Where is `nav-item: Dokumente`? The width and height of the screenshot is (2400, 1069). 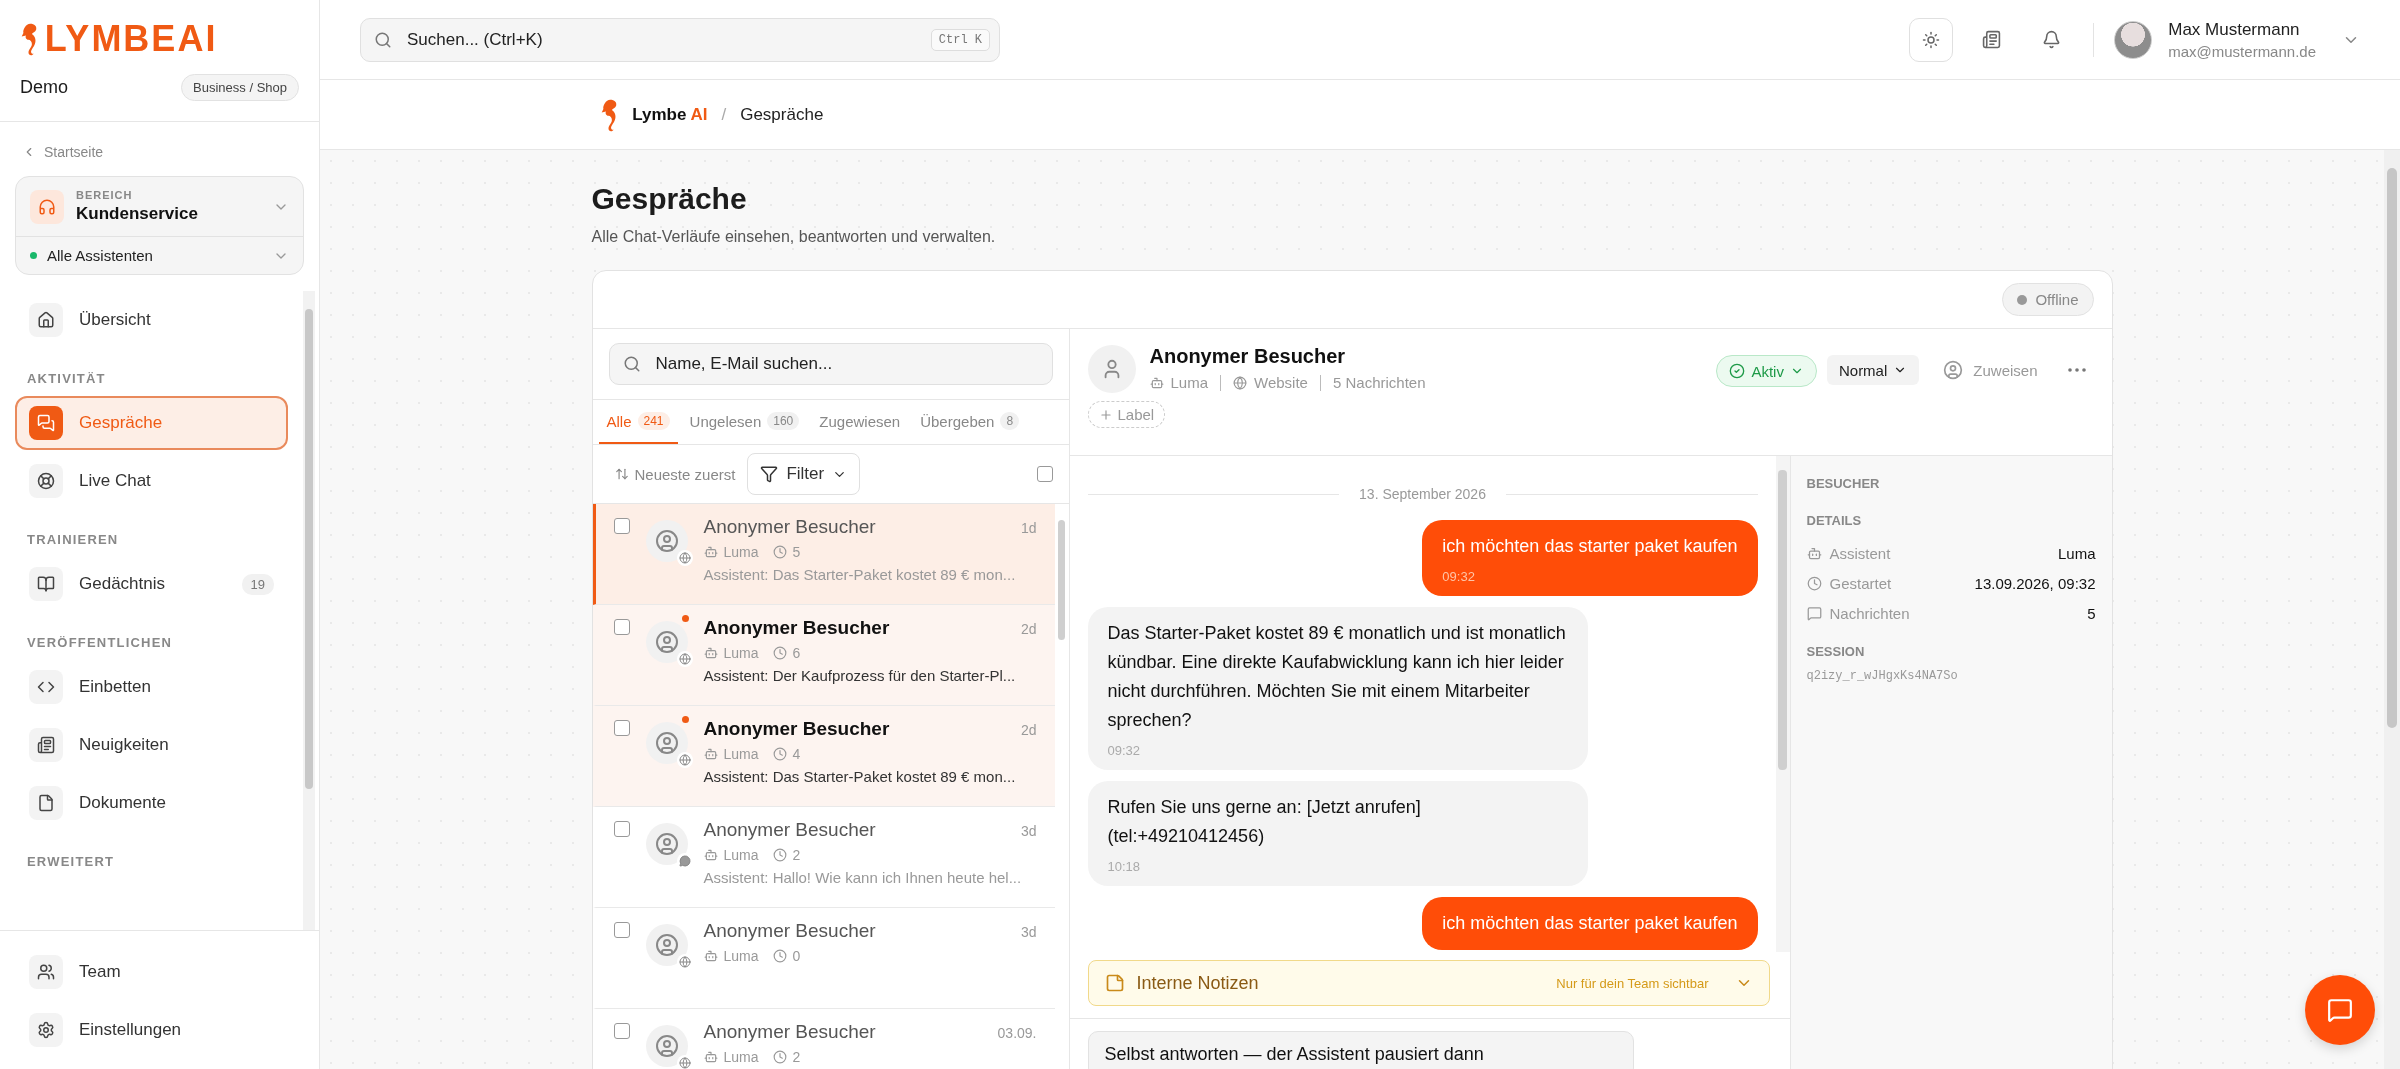
nav-item: Dokumente is located at coordinates (151, 803).